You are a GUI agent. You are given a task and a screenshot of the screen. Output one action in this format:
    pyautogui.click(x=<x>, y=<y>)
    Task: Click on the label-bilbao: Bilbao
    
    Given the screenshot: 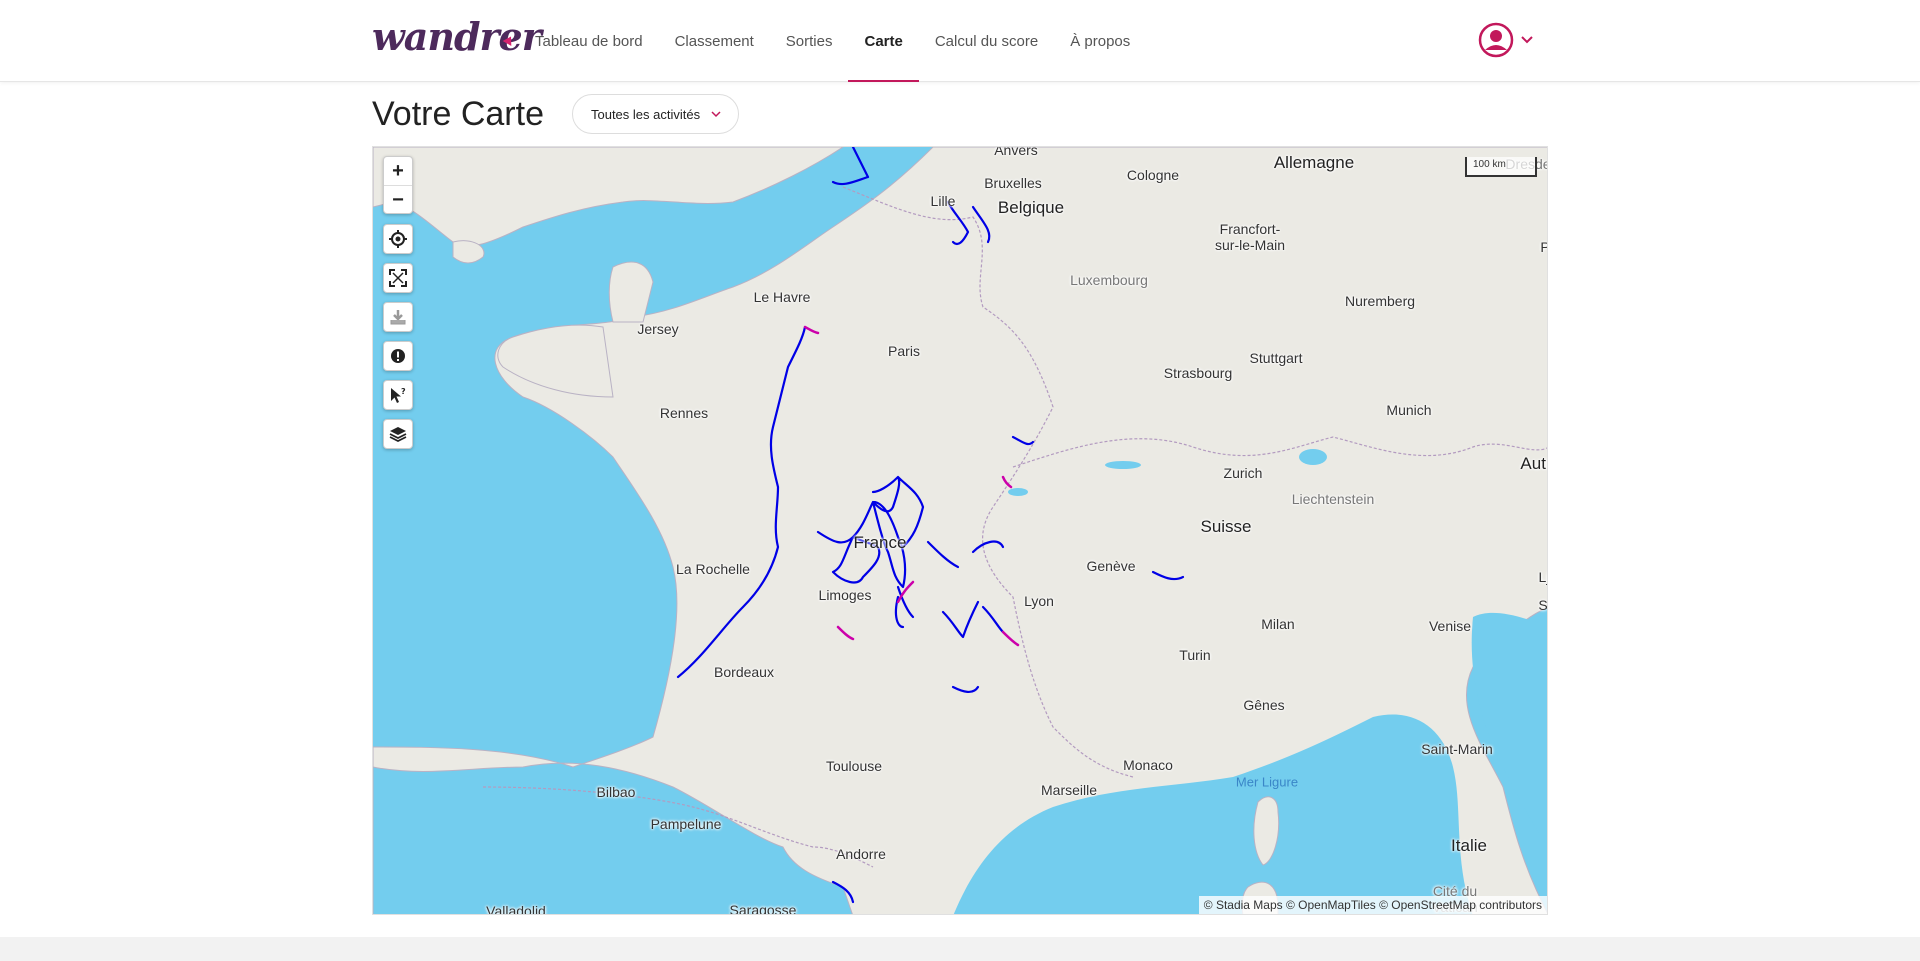 What is the action you would take?
    pyautogui.click(x=616, y=792)
    